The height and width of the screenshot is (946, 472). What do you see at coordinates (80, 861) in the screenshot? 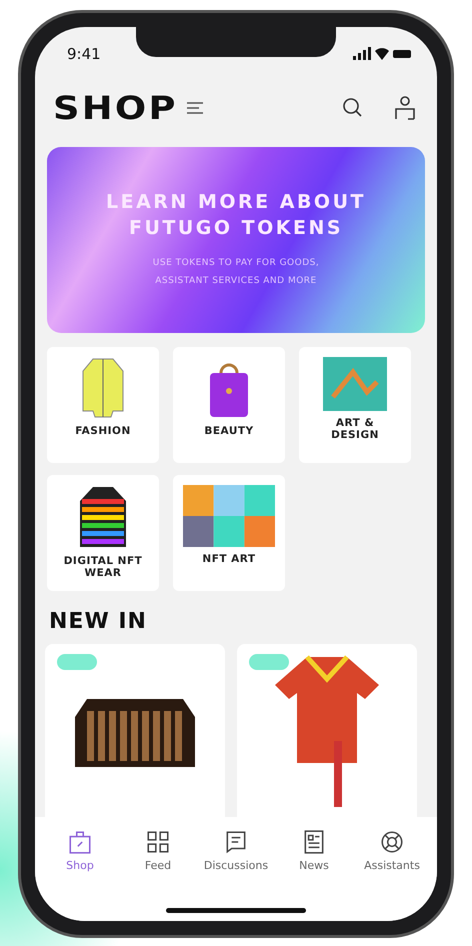
I see `nav-tab: Shop` at bounding box center [80, 861].